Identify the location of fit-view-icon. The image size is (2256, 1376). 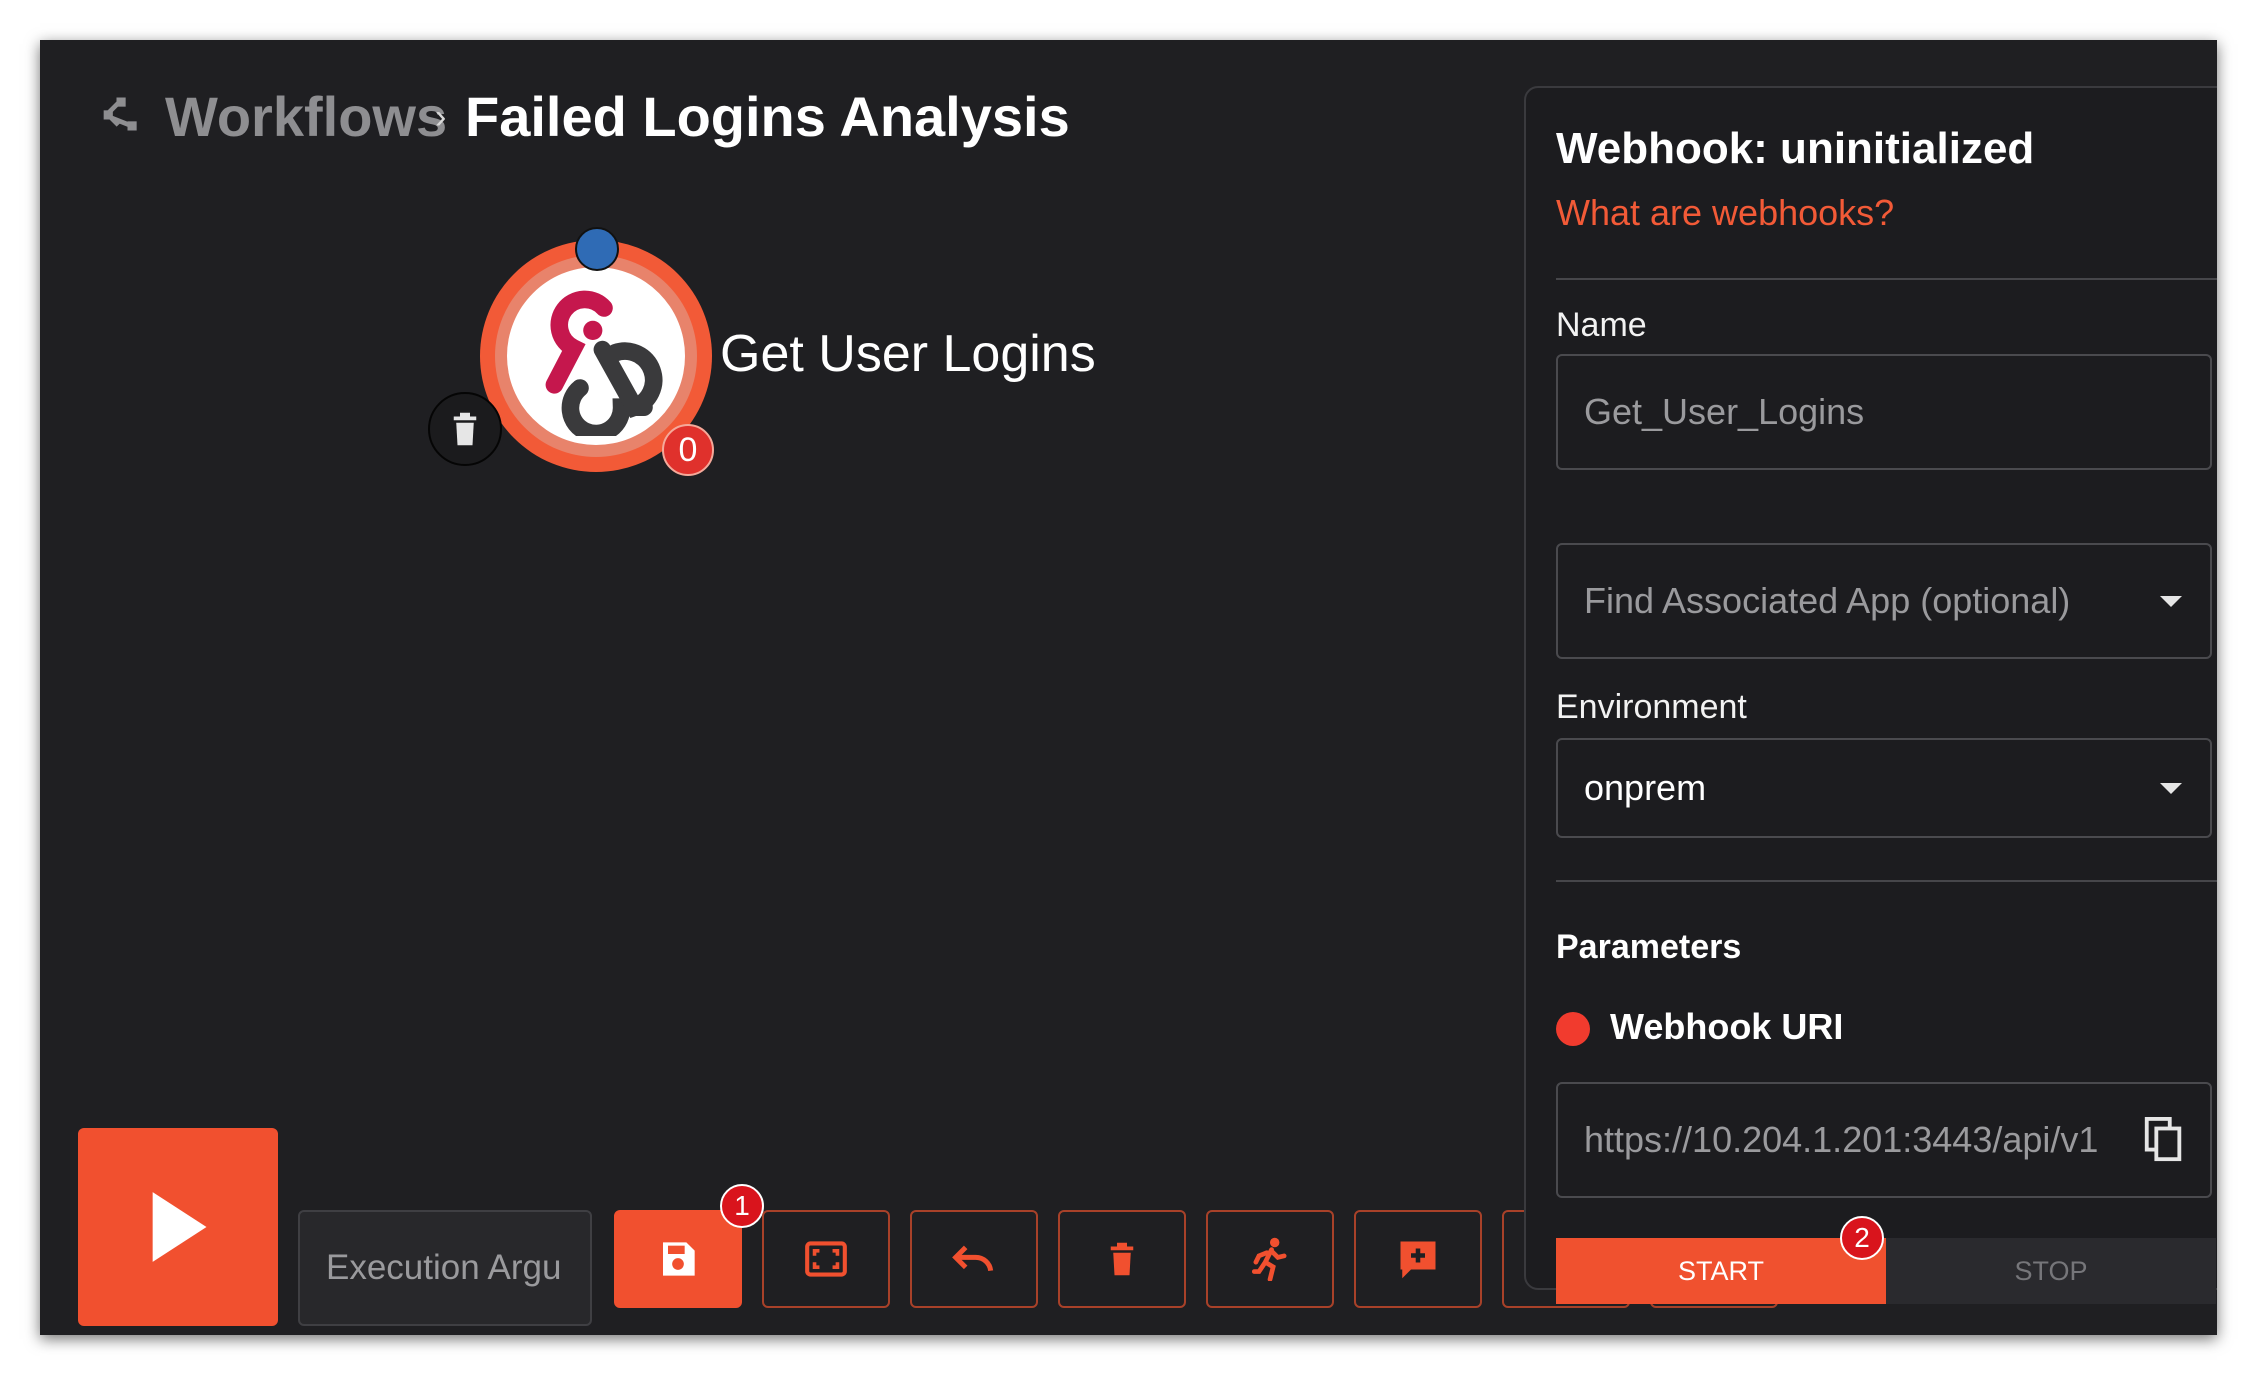
(826, 1259).